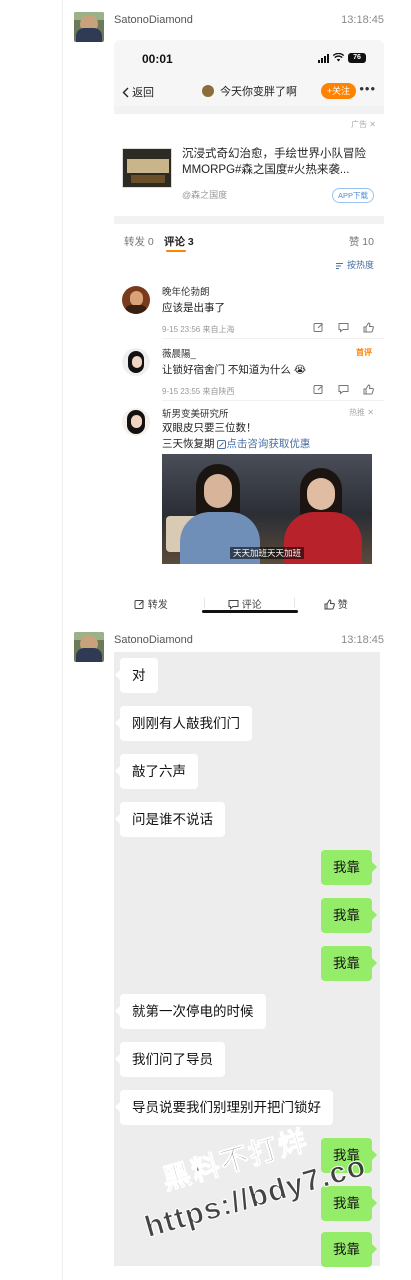  Describe the element at coordinates (364, 352) in the screenshot. I see `first-comment-badge: 首评` at that location.